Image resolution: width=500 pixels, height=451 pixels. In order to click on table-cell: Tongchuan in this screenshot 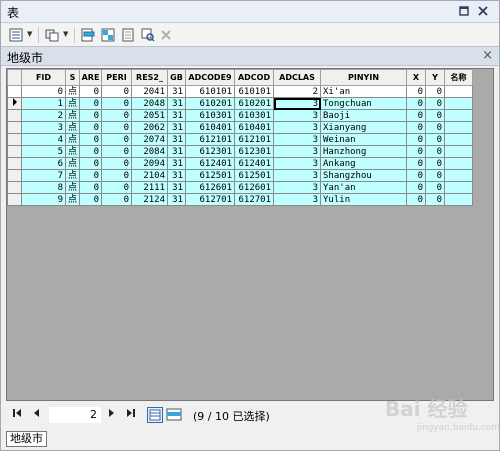, I will do `click(364, 103)`.